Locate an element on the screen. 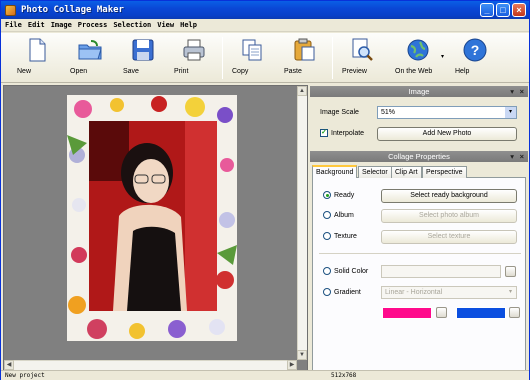 The image size is (530, 380). help-button: ? Help is located at coordinates (475, 58).